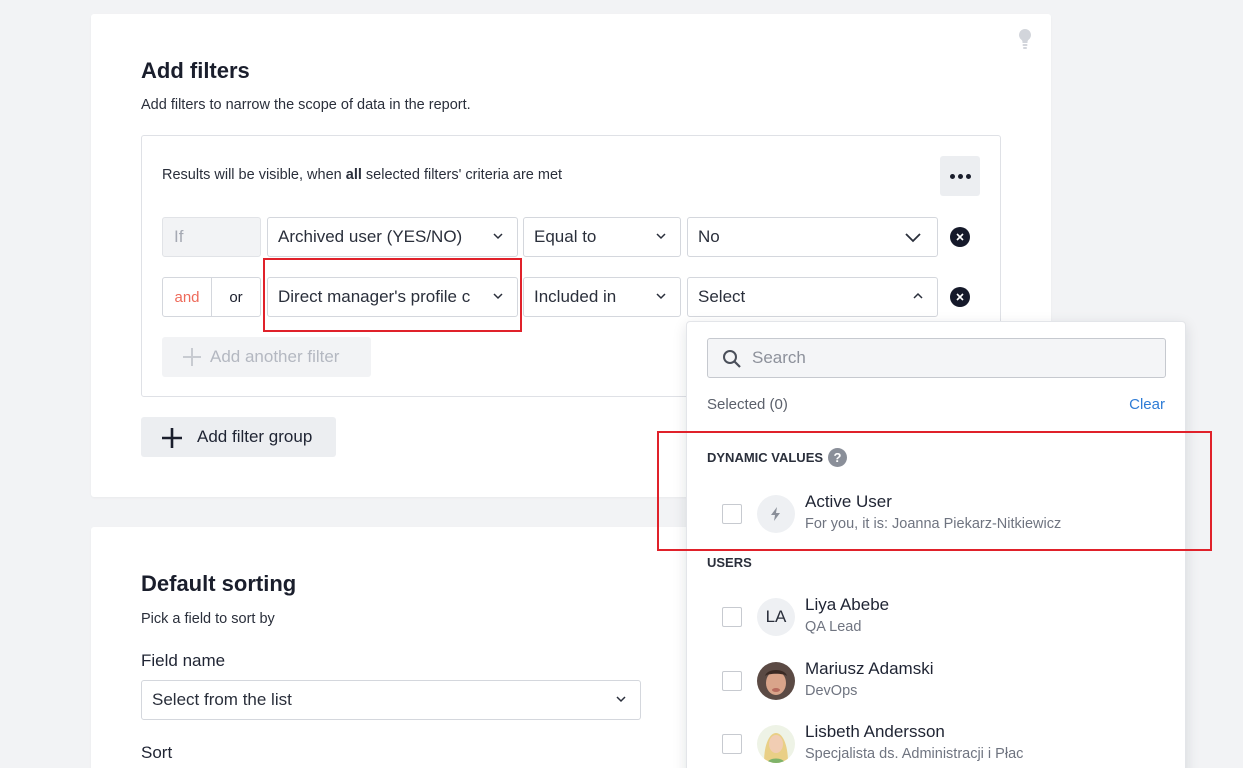  What do you see at coordinates (732, 359) in the screenshot?
I see `search-icon` at bounding box center [732, 359].